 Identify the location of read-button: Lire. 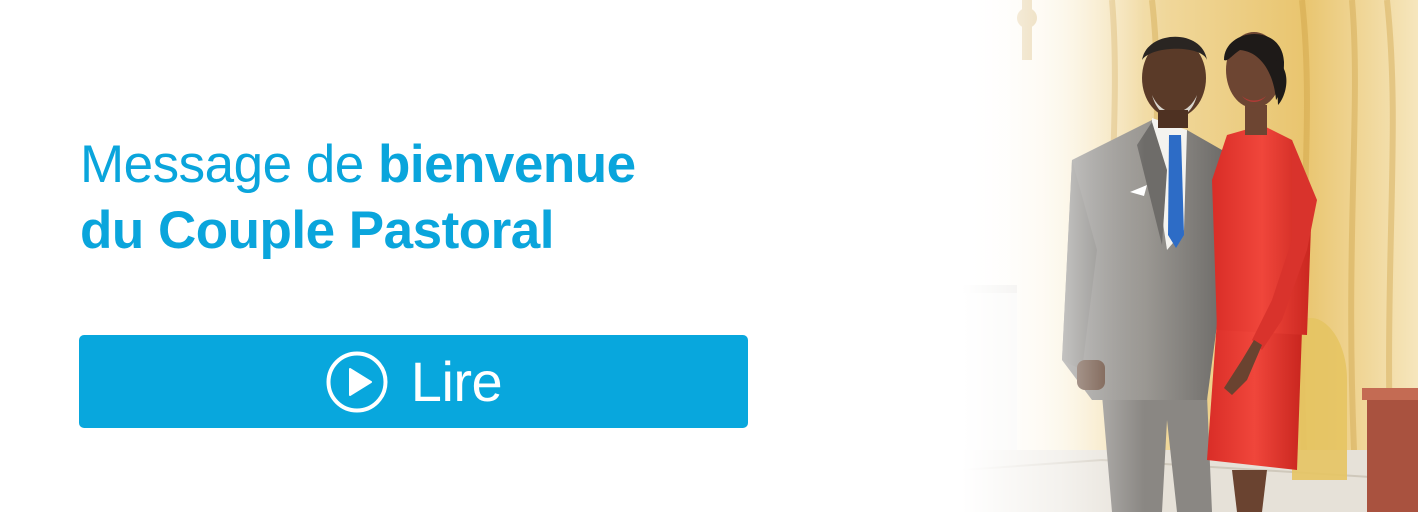
(413, 381).